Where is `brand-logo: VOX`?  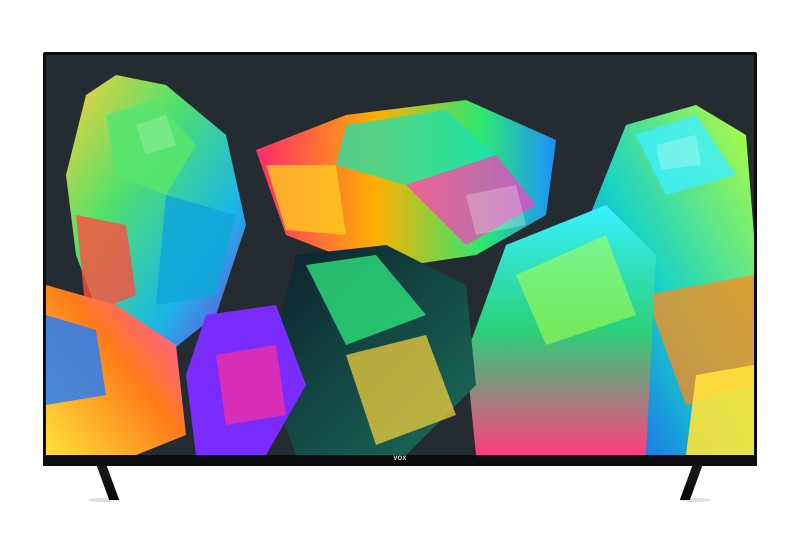
brand-logo: VOX is located at coordinates (400, 459).